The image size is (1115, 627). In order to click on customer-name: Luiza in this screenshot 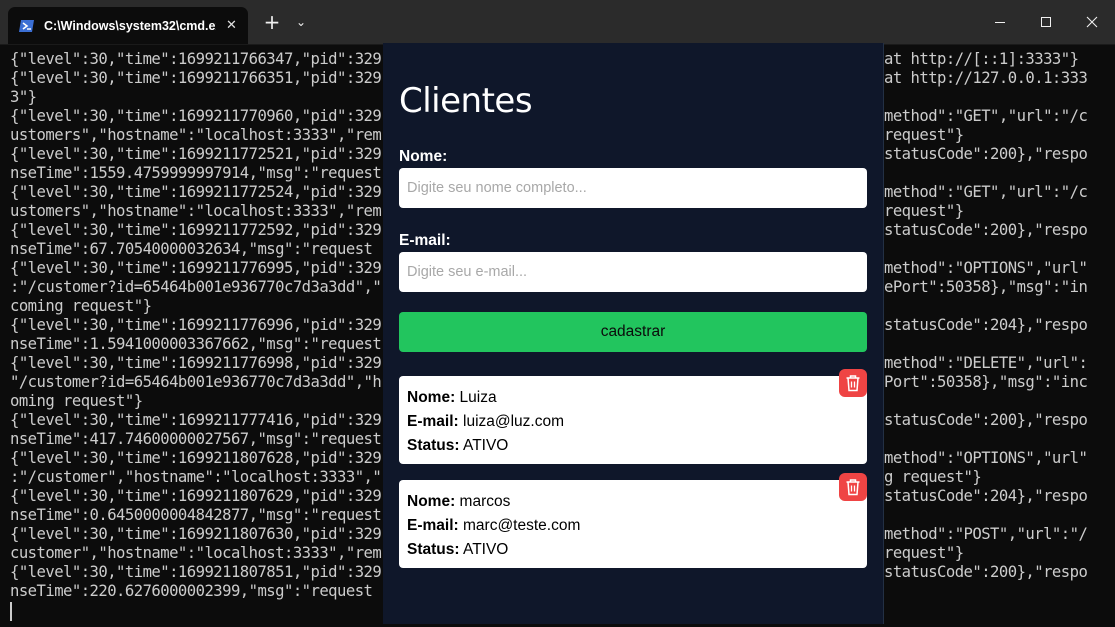, I will do `click(478, 397)`.